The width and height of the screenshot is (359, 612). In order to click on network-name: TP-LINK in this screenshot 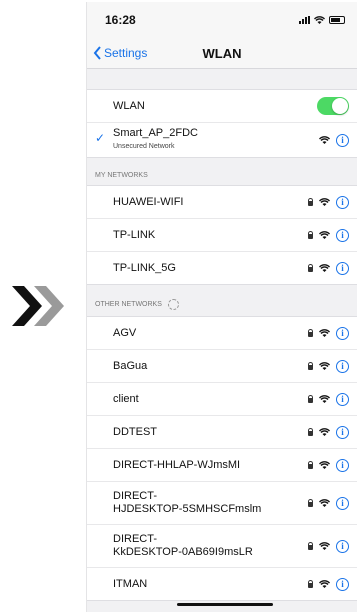, I will do `click(134, 234)`.